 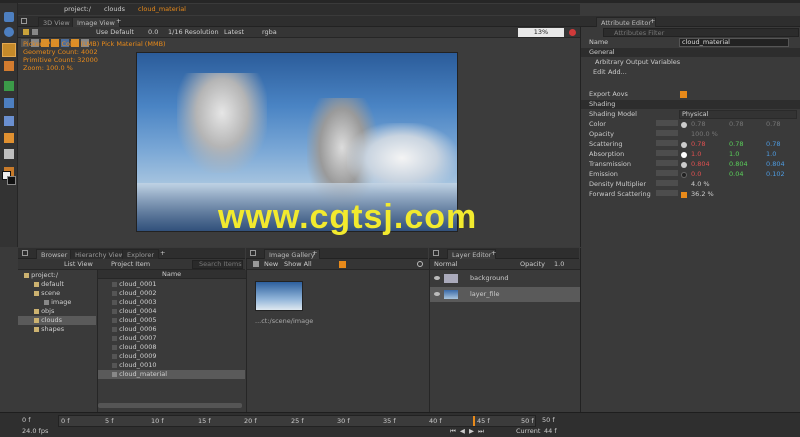 What do you see at coordinates (193, 32) in the screenshot?
I see `resolution-dropdown: 1/16 Resolution` at bounding box center [193, 32].